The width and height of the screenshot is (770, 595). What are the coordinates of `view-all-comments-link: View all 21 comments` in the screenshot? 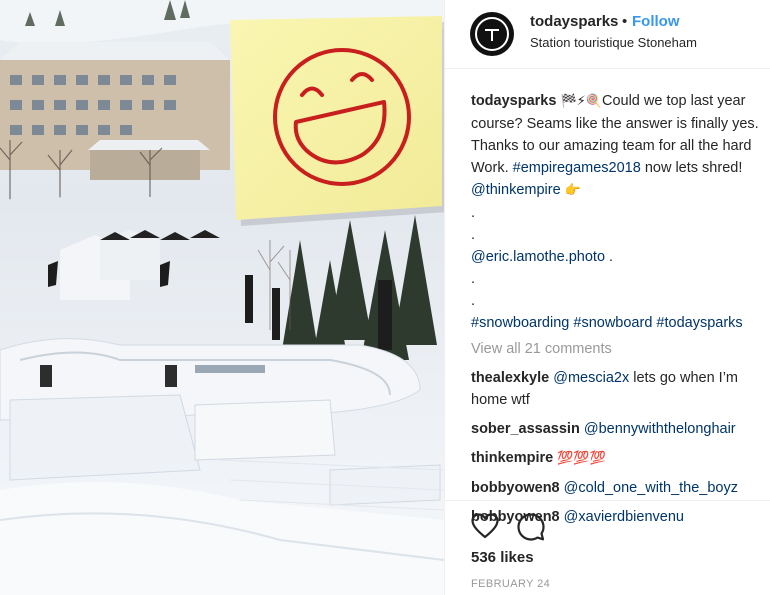 It's located at (616, 349).